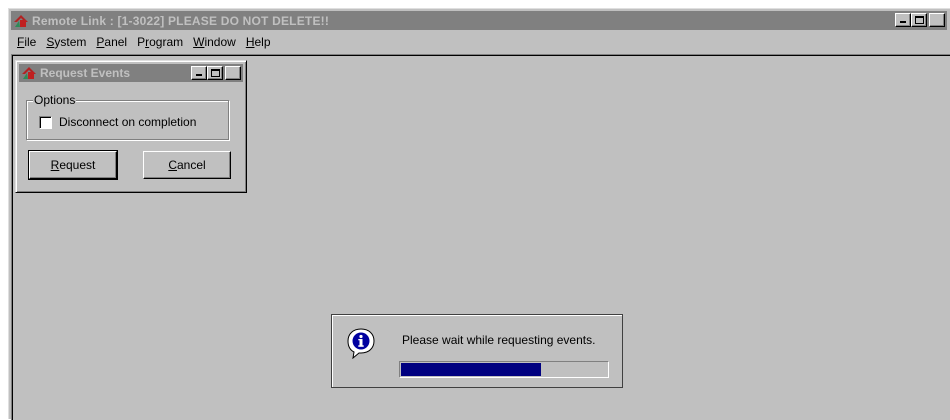 This screenshot has width=950, height=420. I want to click on progress-dialog: Please wait while requesting events., so click(477, 351).